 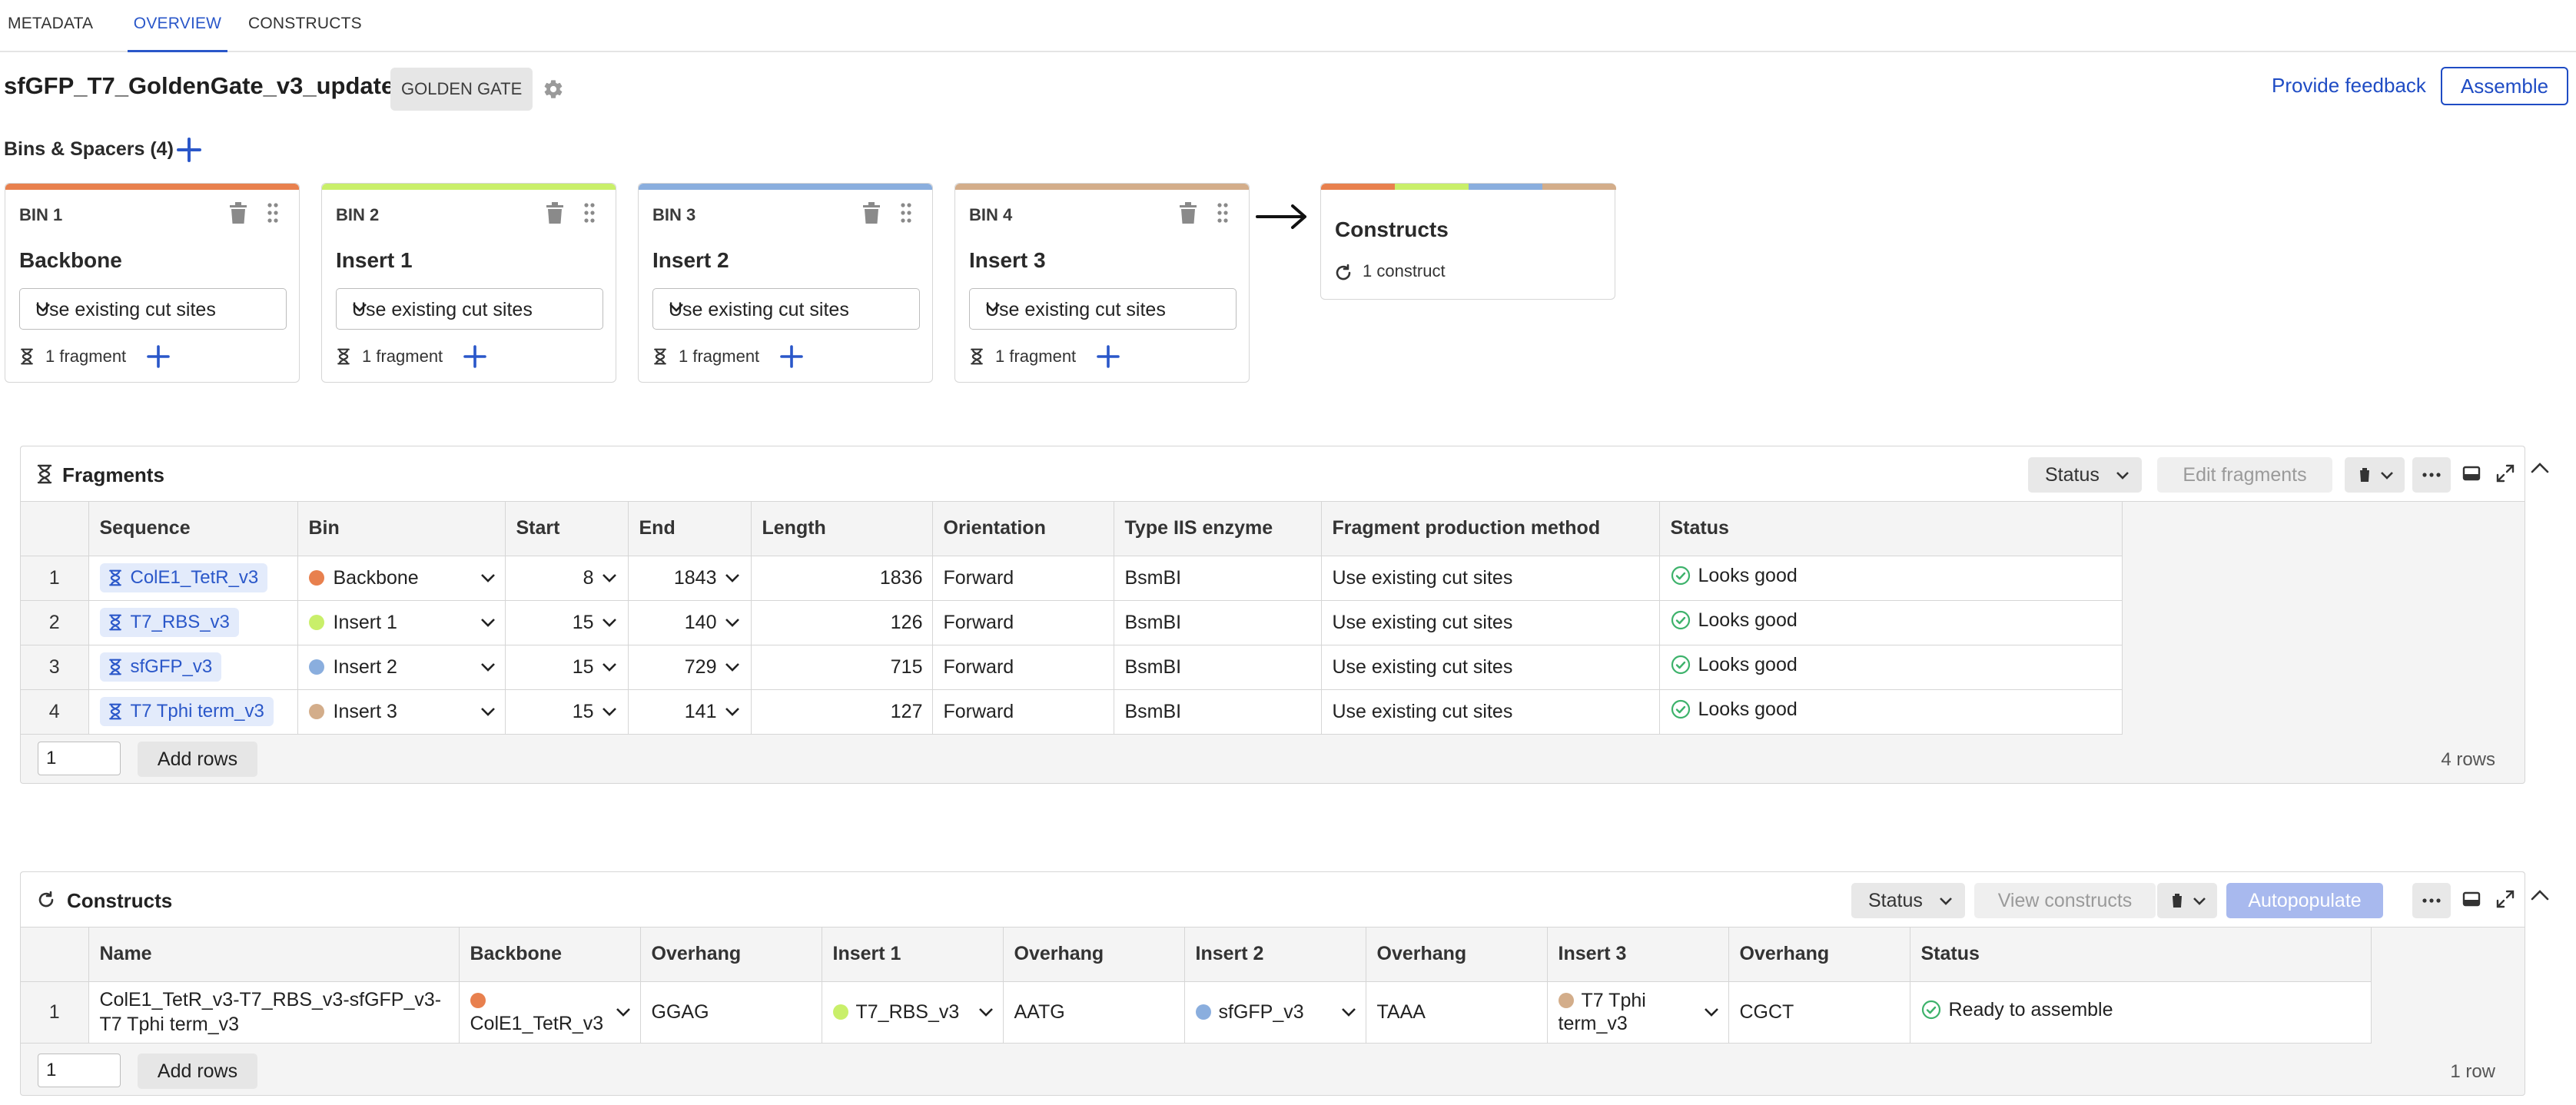 I want to click on tab-overview: OVERVIEW, so click(x=177, y=26).